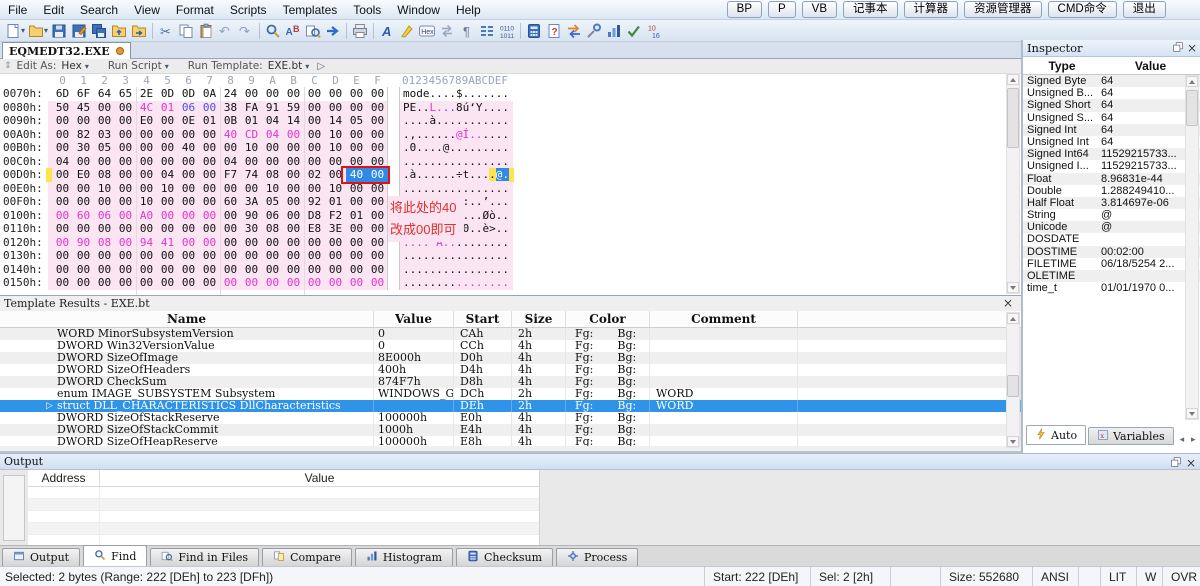 The height and width of the screenshot is (586, 1200). What do you see at coordinates (218, 134) in the screenshot?
I see `hex-bytes: 00 82 03 00 00 00 00 00 40 CD 04 00 00 10 00 00` at bounding box center [218, 134].